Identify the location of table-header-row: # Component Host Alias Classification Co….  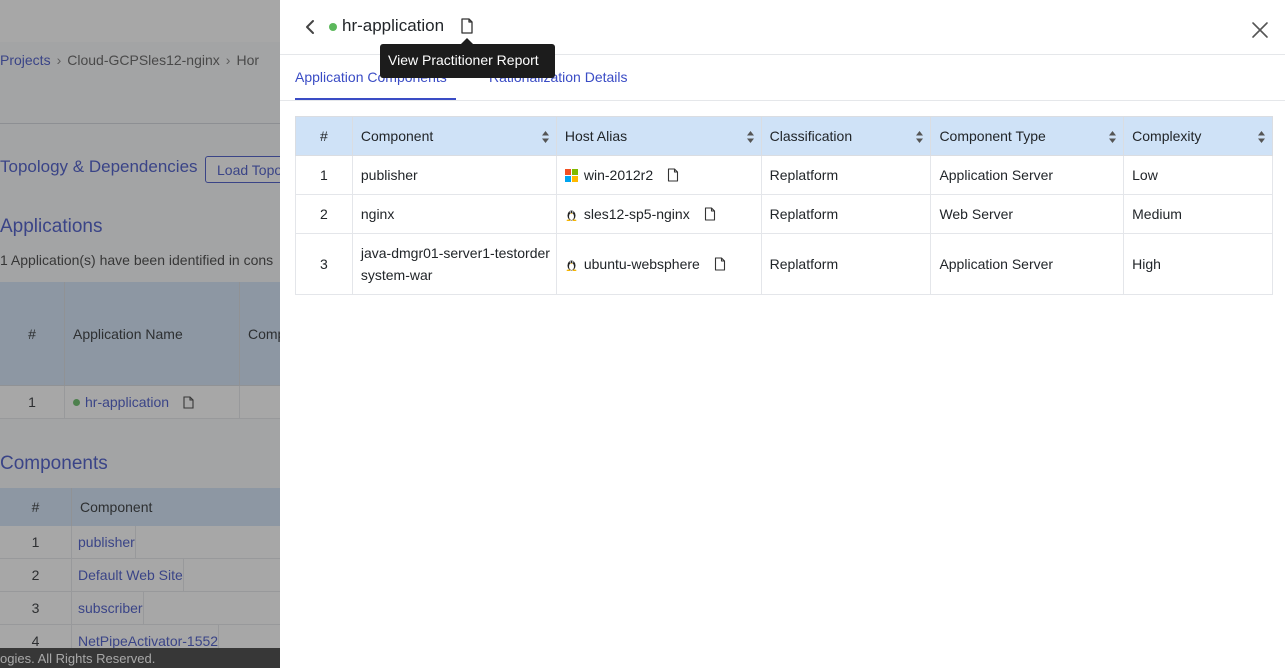
(784, 136).